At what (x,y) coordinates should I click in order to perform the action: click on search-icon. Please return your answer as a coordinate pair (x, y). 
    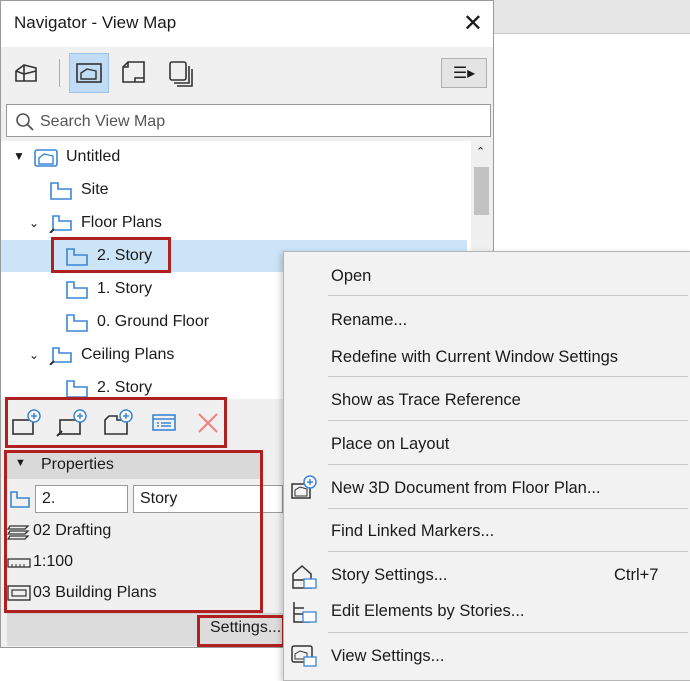
    Looking at the image, I should click on (25, 122).